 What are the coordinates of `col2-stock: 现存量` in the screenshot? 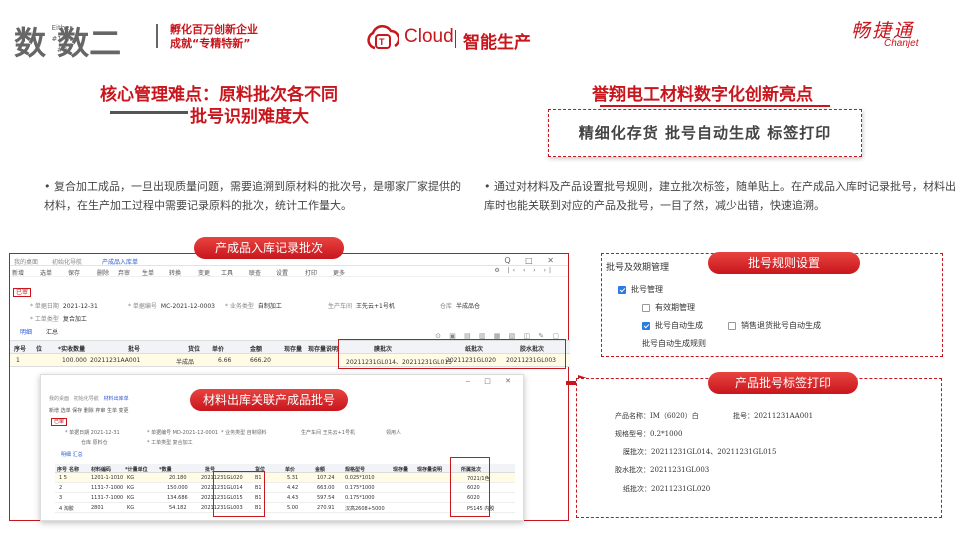 It's located at (401, 470).